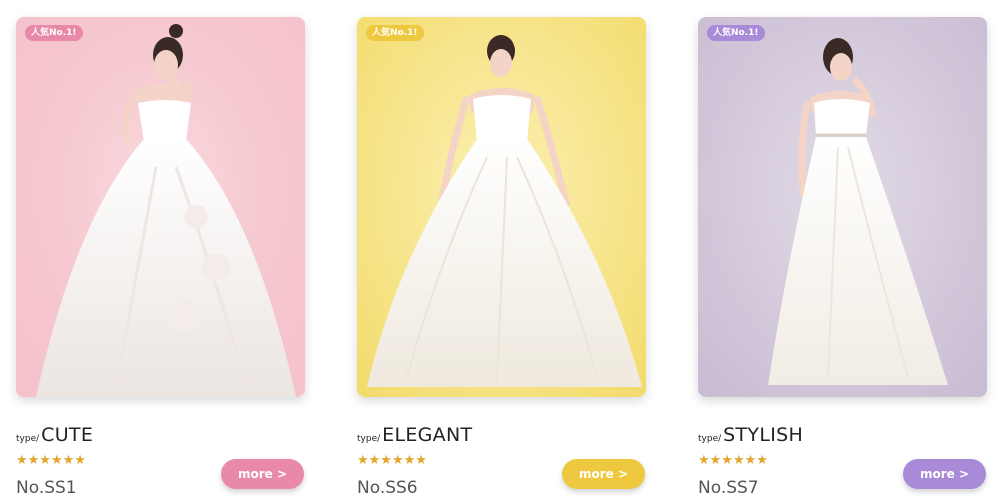  What do you see at coordinates (763, 435) in the screenshot?
I see `type-name: STYLISH` at bounding box center [763, 435].